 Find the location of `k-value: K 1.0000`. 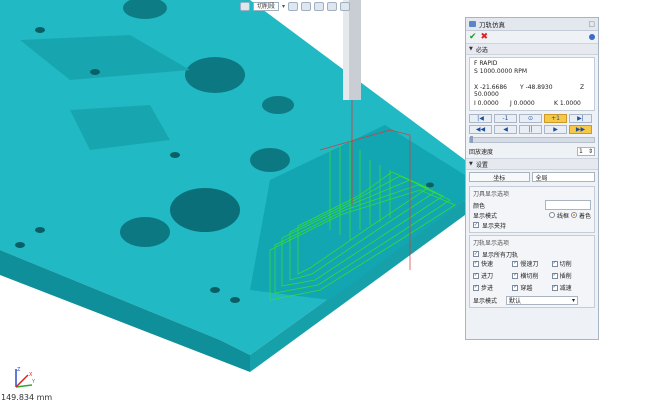

k-value: K 1.0000 is located at coordinates (567, 103).